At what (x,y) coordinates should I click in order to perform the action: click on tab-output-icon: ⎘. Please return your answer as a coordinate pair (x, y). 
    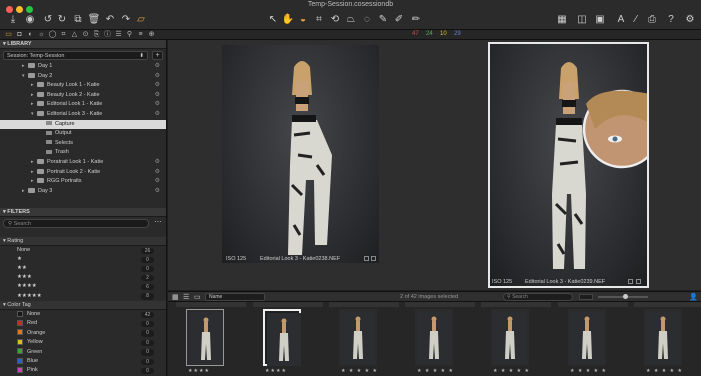
    Looking at the image, I should click on (96, 35).